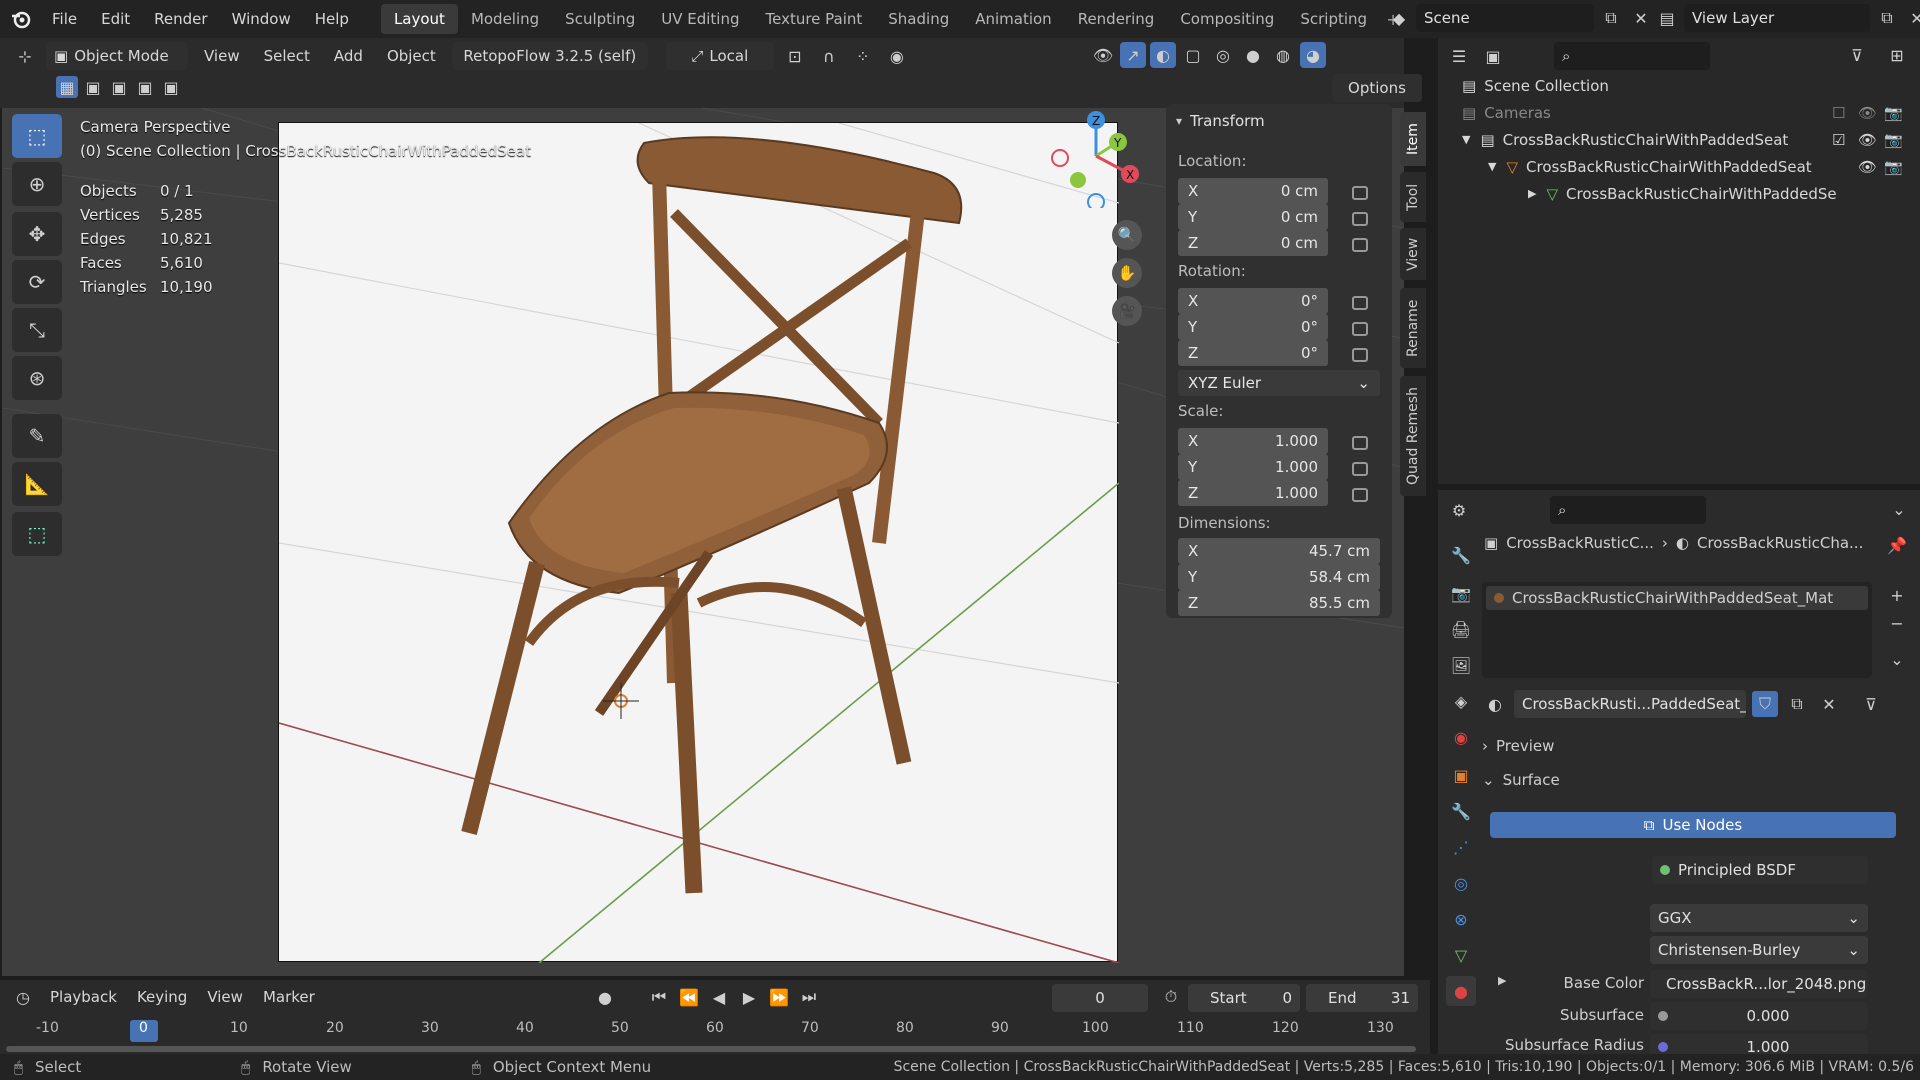  What do you see at coordinates (37, 184) in the screenshot?
I see `cursor-tool: ⊕` at bounding box center [37, 184].